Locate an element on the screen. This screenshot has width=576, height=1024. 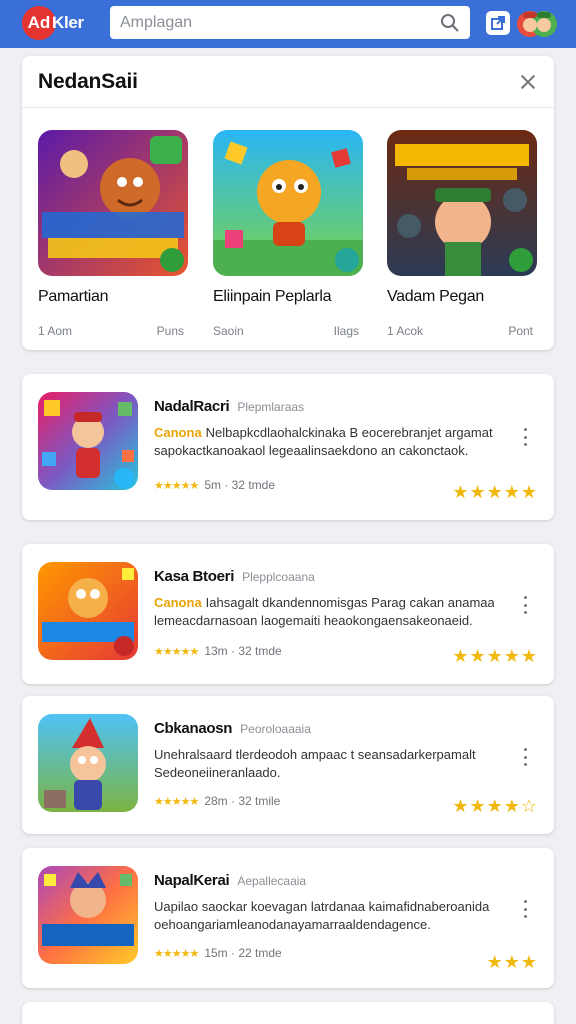
app-name: NadalRacri is located at coordinates (192, 406).